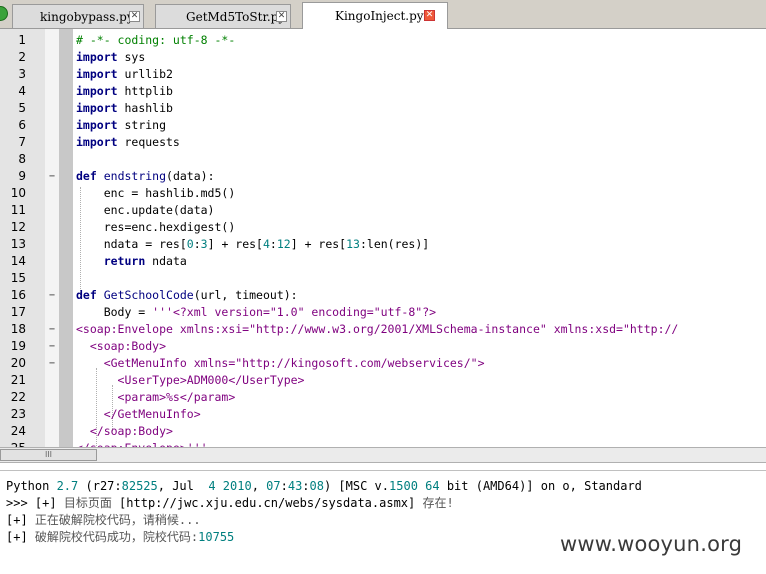 The height and width of the screenshot is (574, 766). What do you see at coordinates (78, 16) in the screenshot?
I see `tab-kingobypass: kingobypass.py ✕` at bounding box center [78, 16].